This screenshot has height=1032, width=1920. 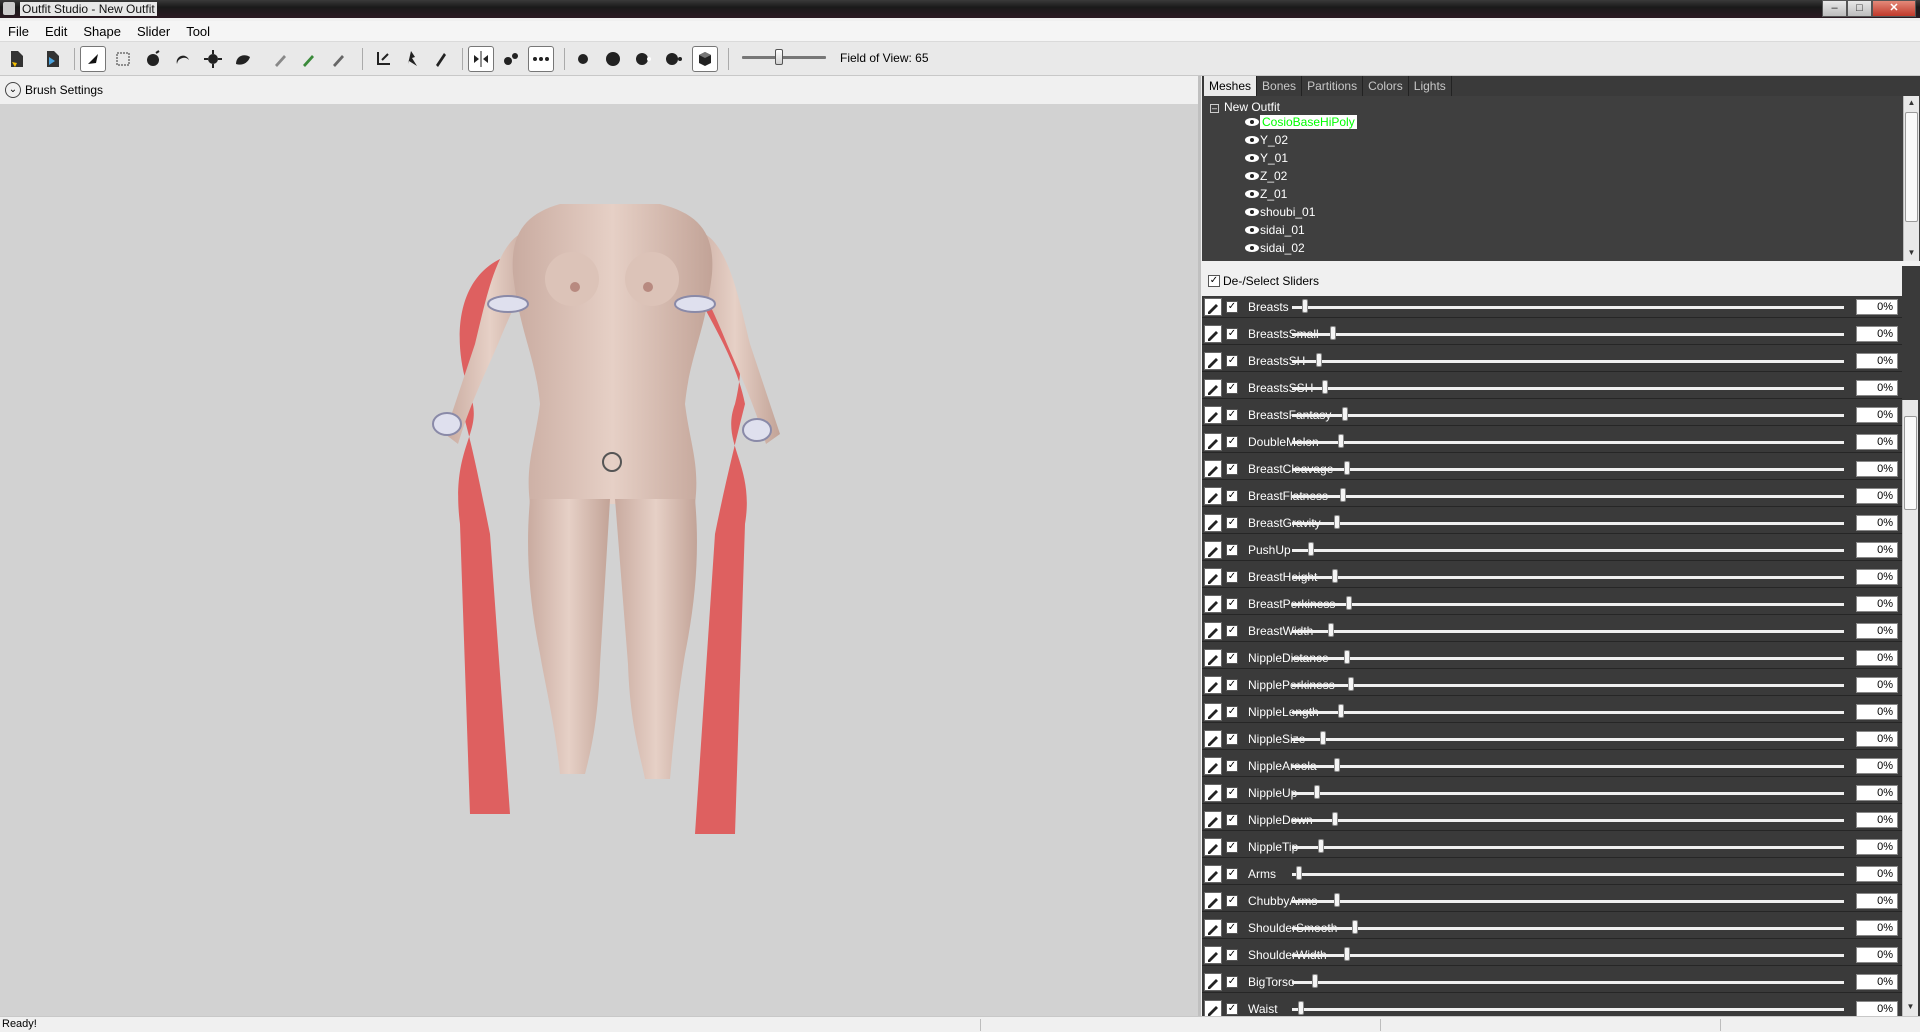 What do you see at coordinates (1214, 108) in the screenshot?
I see `collapse-icon: –` at bounding box center [1214, 108].